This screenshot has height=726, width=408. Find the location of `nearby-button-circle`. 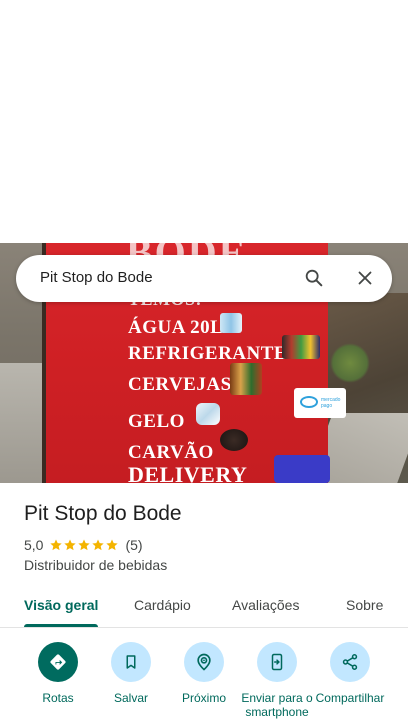

nearby-button-circle is located at coordinates (204, 662).